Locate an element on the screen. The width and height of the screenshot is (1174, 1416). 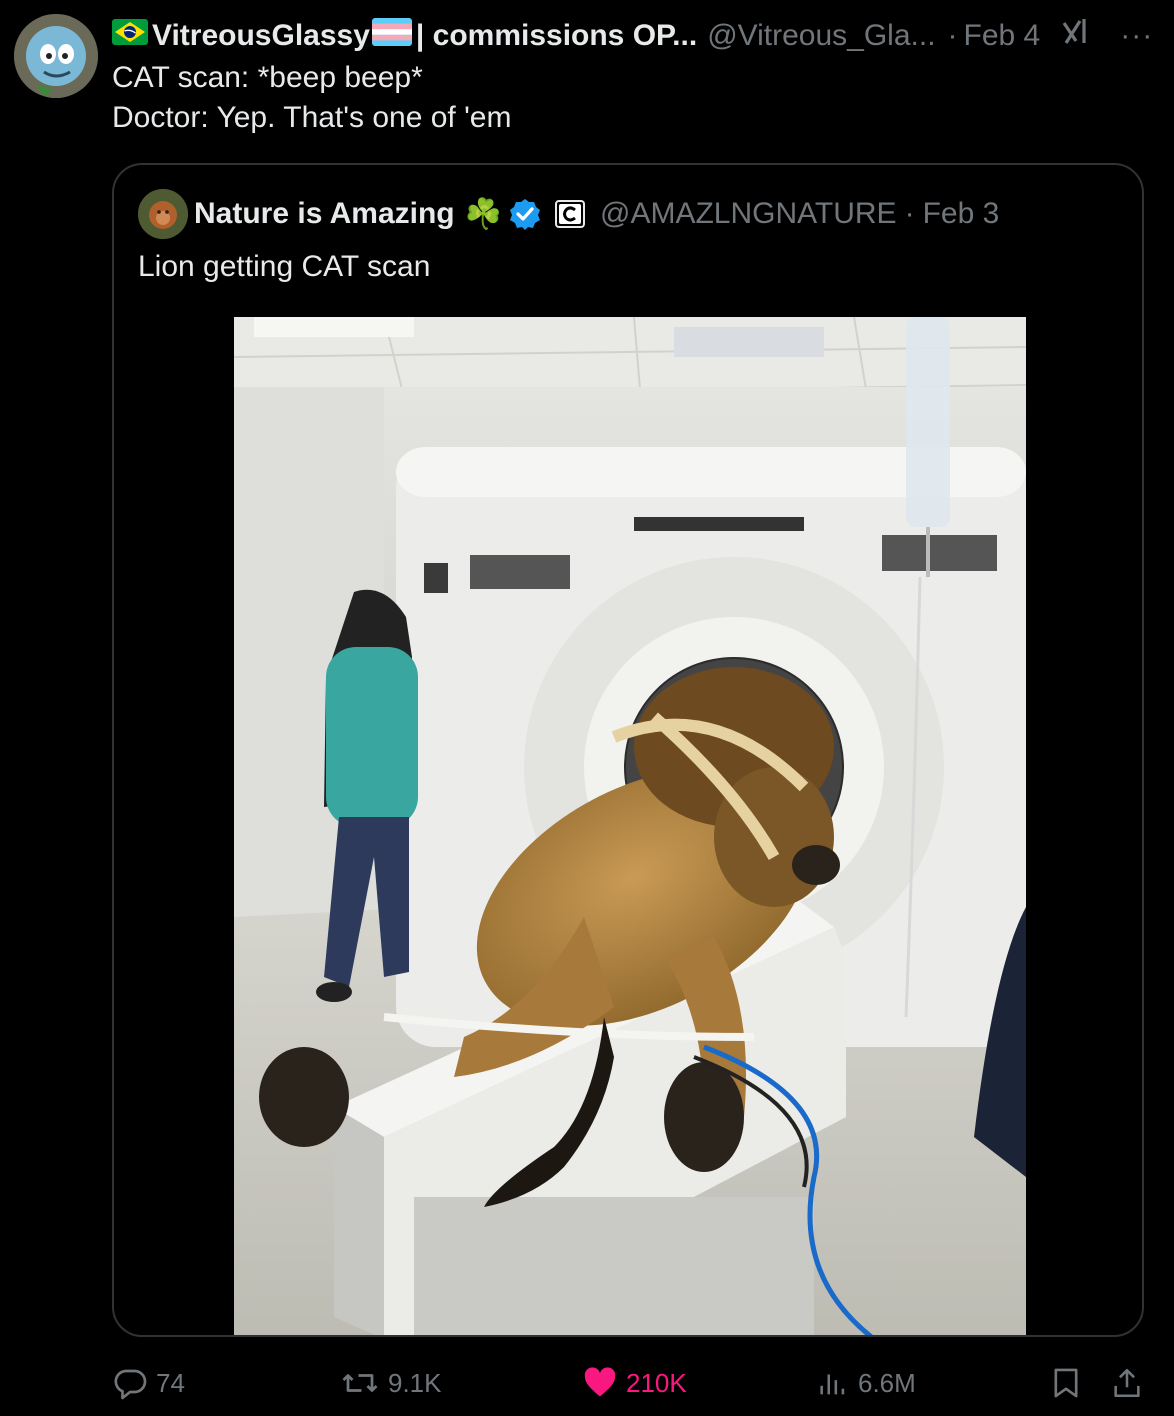
bookmark-icon is located at coordinates (1066, 1383).